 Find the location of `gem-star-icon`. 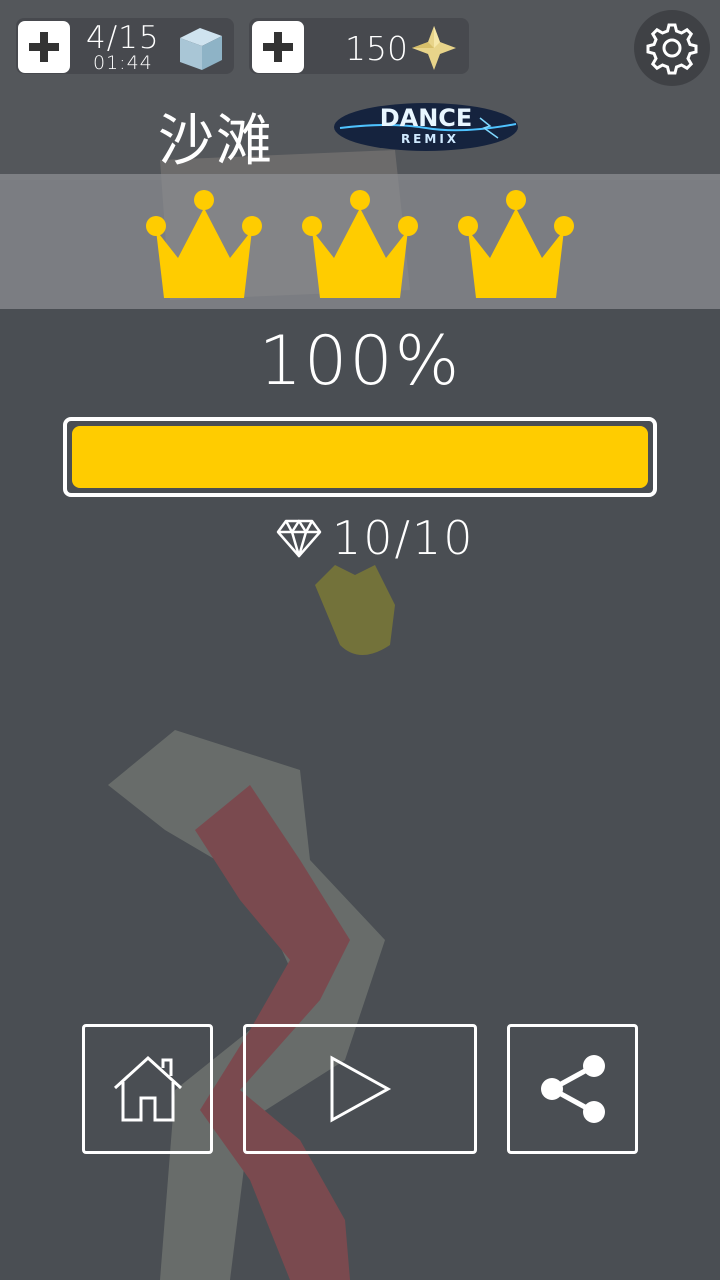

gem-star-icon is located at coordinates (434, 48).